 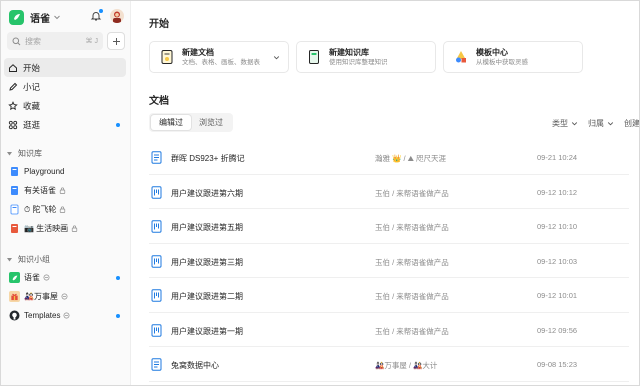 I want to click on filter-owner: 归属, so click(x=601, y=123).